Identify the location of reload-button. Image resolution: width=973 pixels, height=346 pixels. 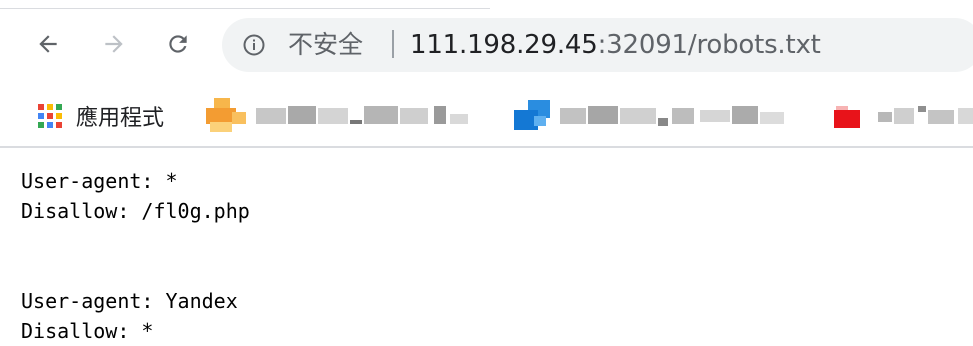
(178, 44).